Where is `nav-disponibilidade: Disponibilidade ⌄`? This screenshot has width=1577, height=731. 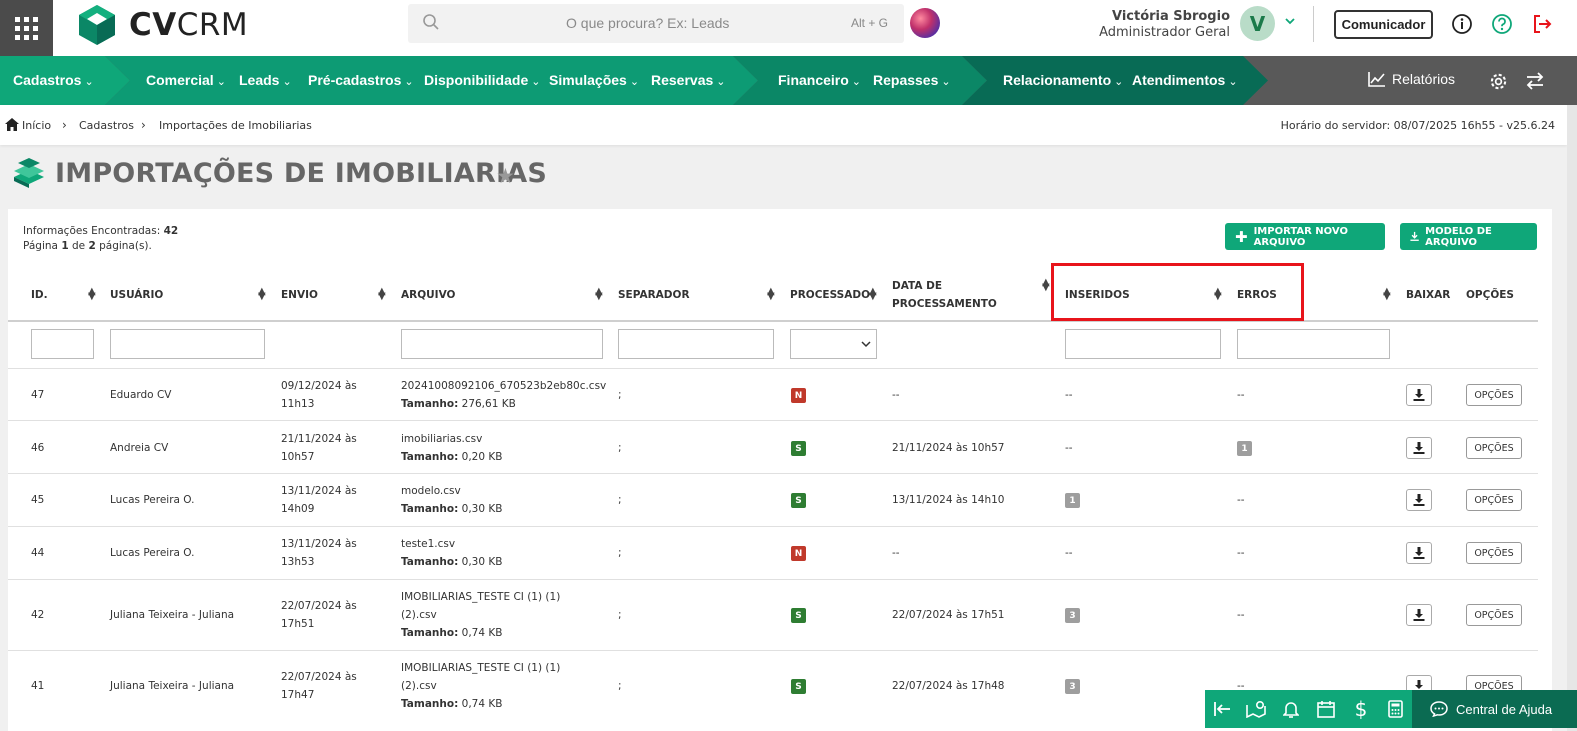
nav-disponibilidade: Disponibilidade ⌄ is located at coordinates (482, 80).